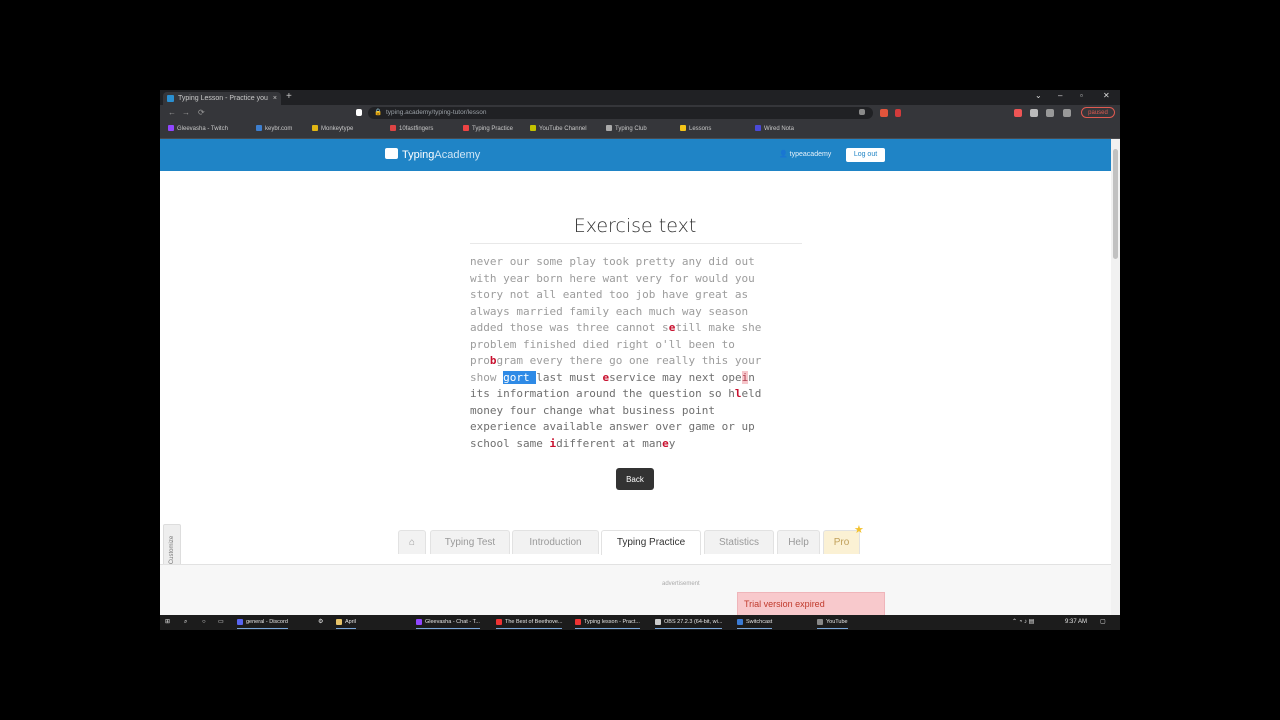 The height and width of the screenshot is (720, 1280). What do you see at coordinates (1081, 95) in the screenshot?
I see `maximize-icon: ▫` at bounding box center [1081, 95].